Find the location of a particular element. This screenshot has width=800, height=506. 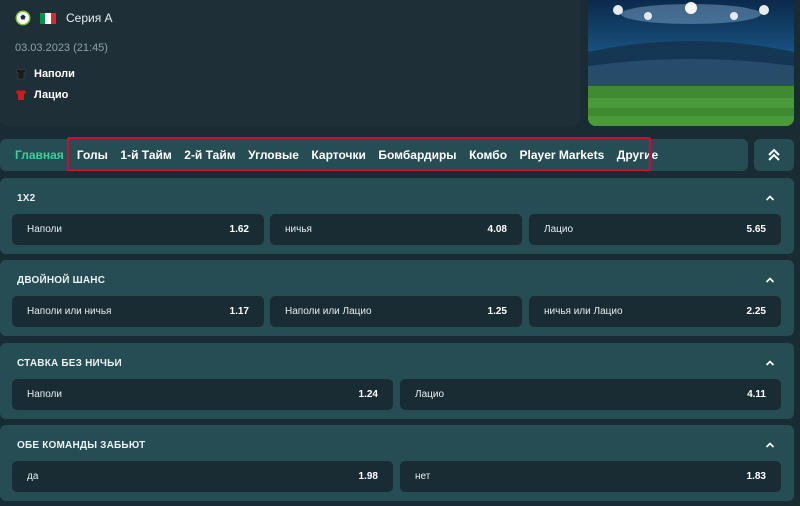

odds-button: Наполи или Лацио 1.25 is located at coordinates (396, 311).